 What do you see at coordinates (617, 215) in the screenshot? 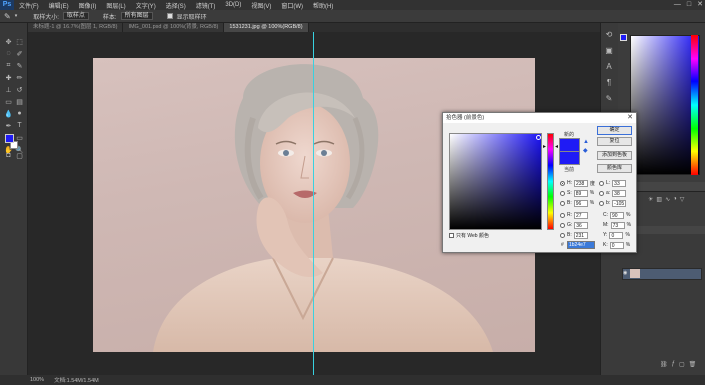
I see `cyan-field: 90` at bounding box center [617, 215].